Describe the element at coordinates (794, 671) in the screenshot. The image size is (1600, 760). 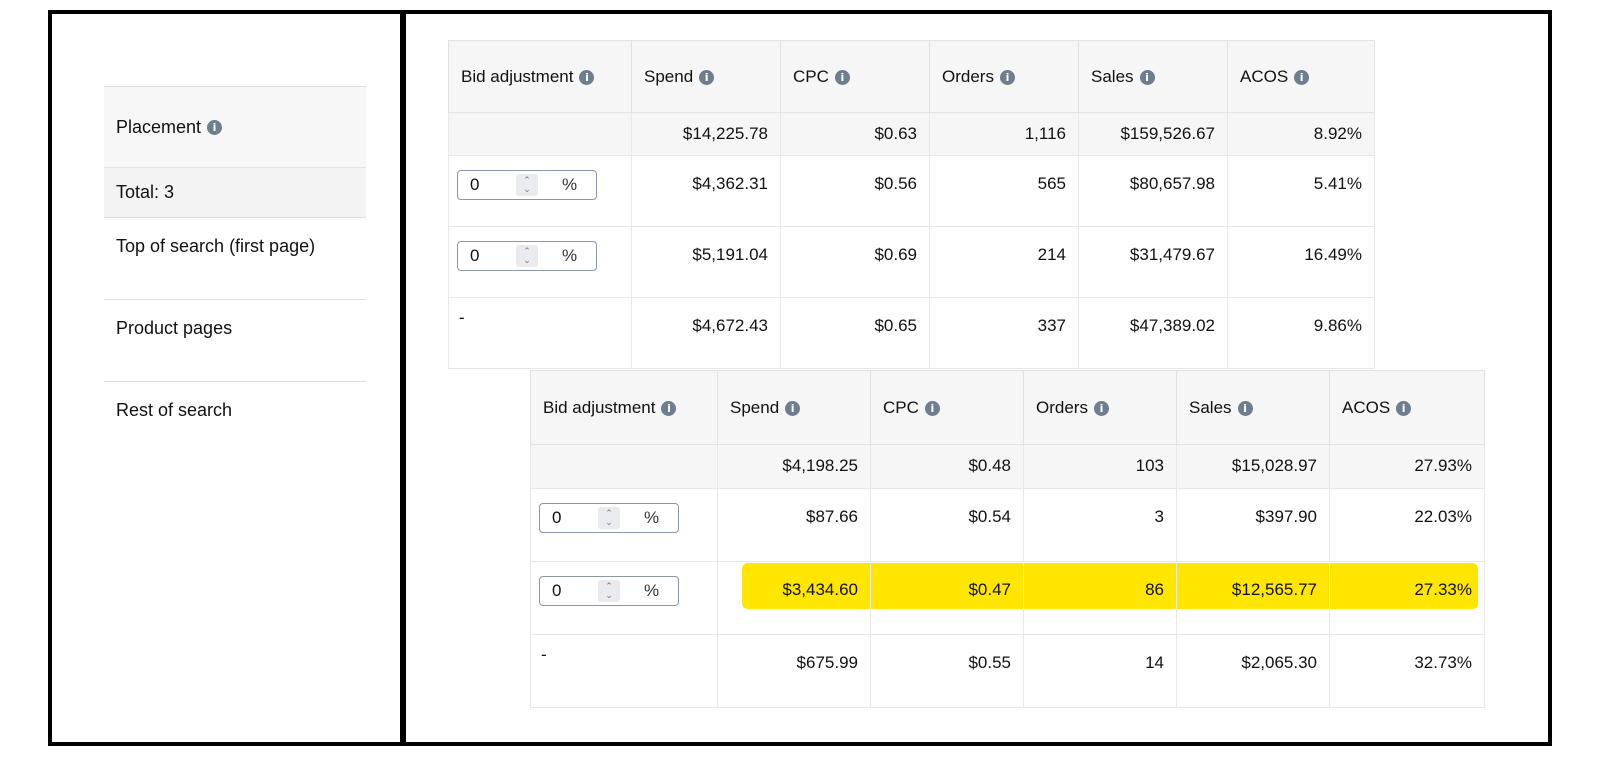
I see `spend-cell: $675.99` at that location.